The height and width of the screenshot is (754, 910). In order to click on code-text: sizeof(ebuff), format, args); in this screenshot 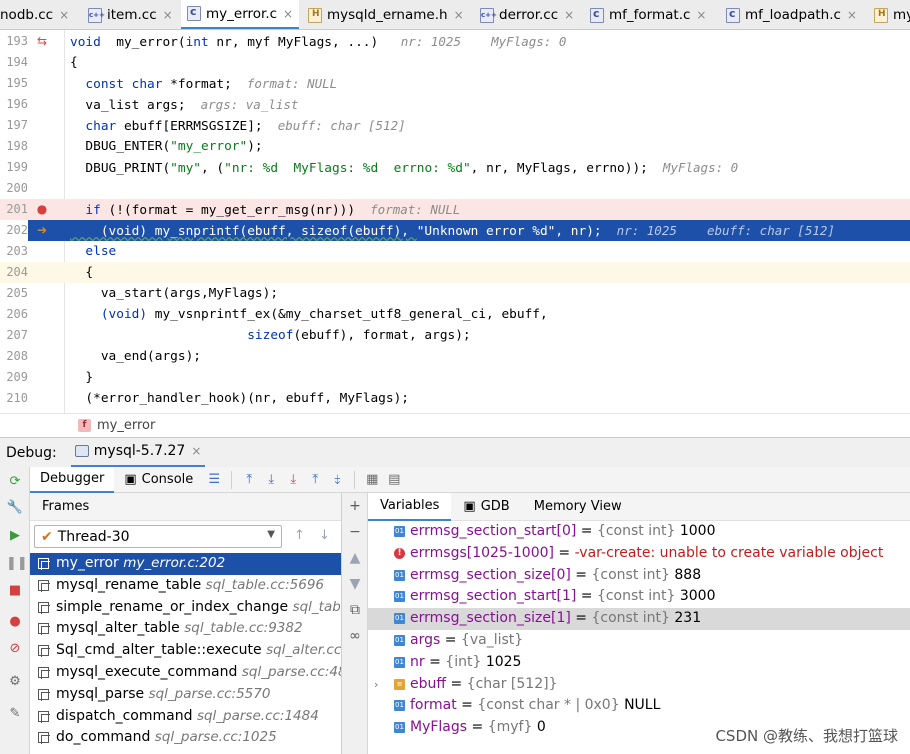, I will do `click(270, 335)`.